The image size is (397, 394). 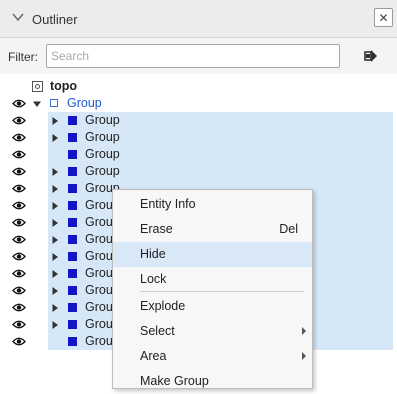 What do you see at coordinates (18, 17) in the screenshot?
I see `chevron-down-icon` at bounding box center [18, 17].